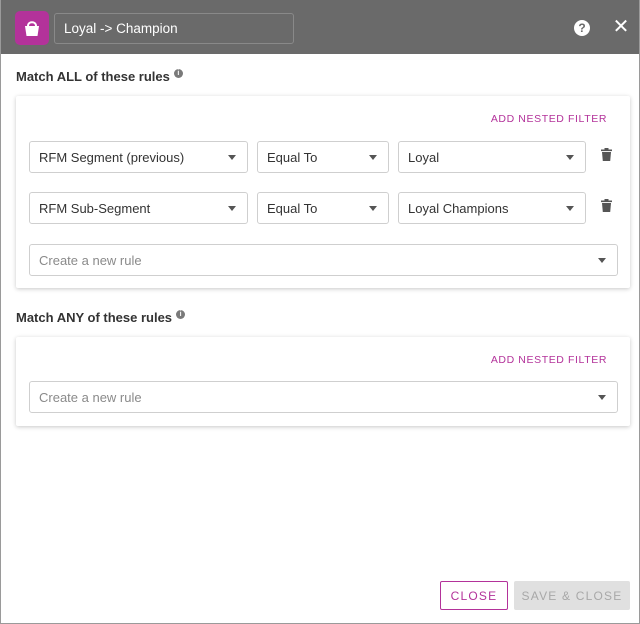  I want to click on match-any-title: Match ANY of these rules, so click(94, 317).